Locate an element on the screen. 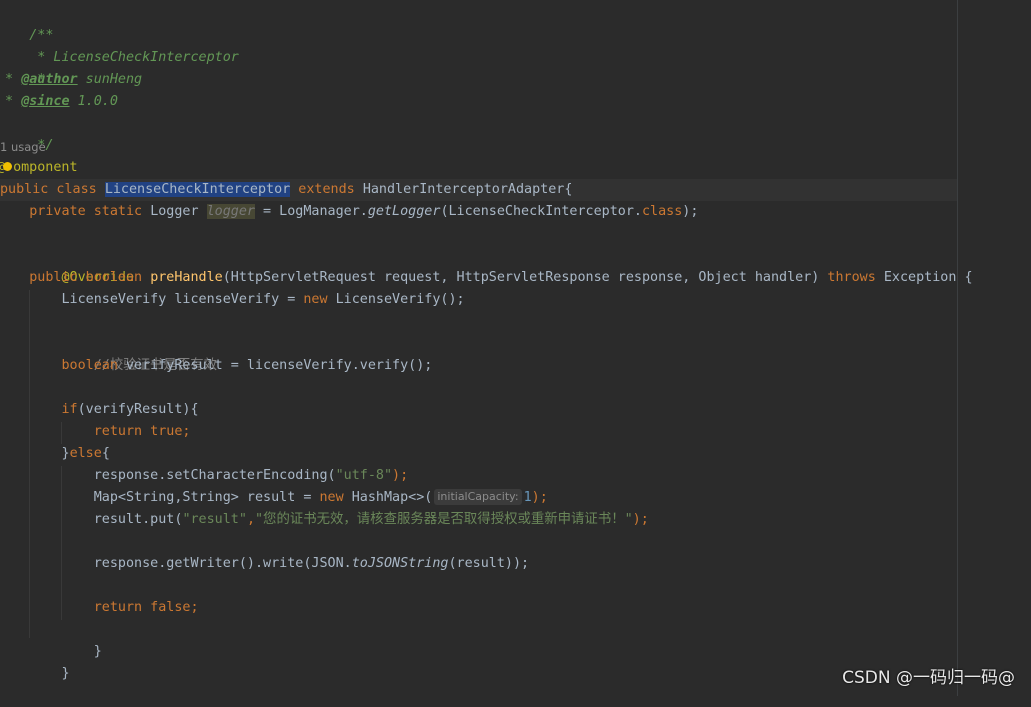 The height and width of the screenshot is (707, 1031). code-line: return false; is located at coordinates (99, 608).